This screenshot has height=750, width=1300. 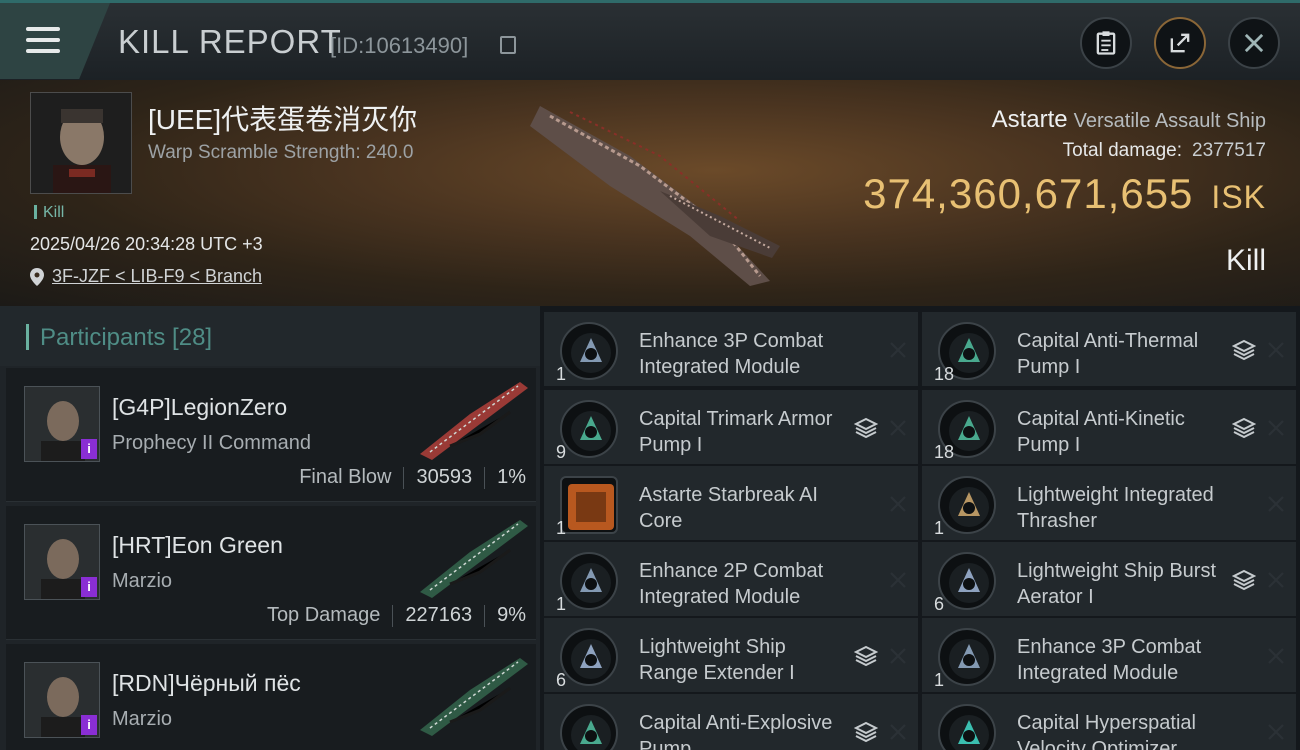 I want to click on extender-icon, so click(x=589, y=657).